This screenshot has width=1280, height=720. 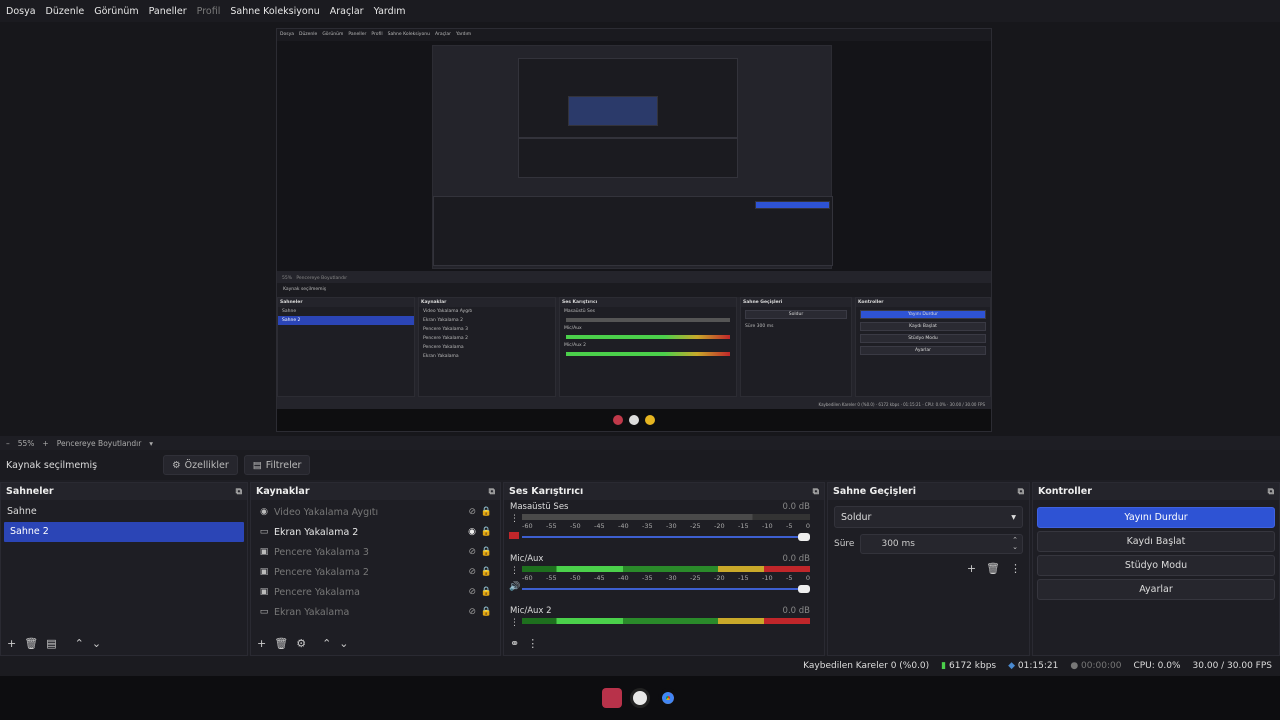 What do you see at coordinates (634, 290) in the screenshot?
I see `nested-context-bar: Kaynak seçilmemiş` at bounding box center [634, 290].